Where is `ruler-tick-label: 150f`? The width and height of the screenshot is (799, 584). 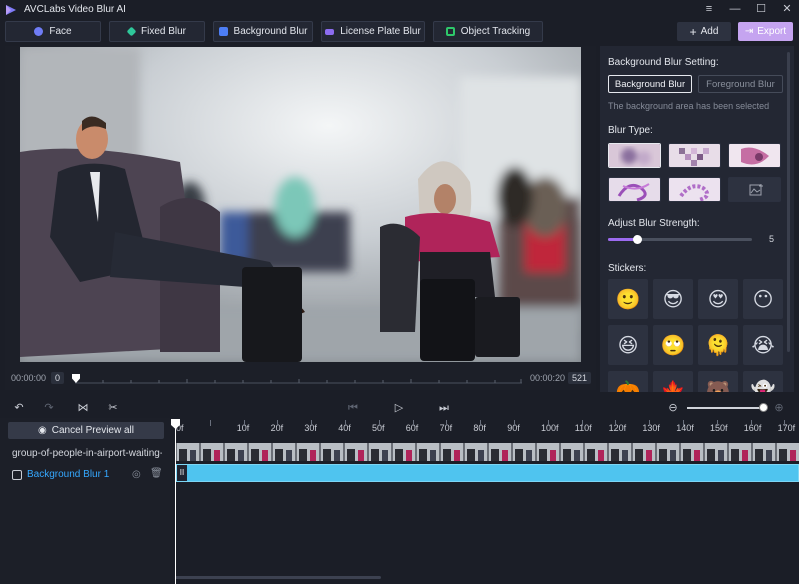
ruler-tick-label: 150f is located at coordinates (719, 428).